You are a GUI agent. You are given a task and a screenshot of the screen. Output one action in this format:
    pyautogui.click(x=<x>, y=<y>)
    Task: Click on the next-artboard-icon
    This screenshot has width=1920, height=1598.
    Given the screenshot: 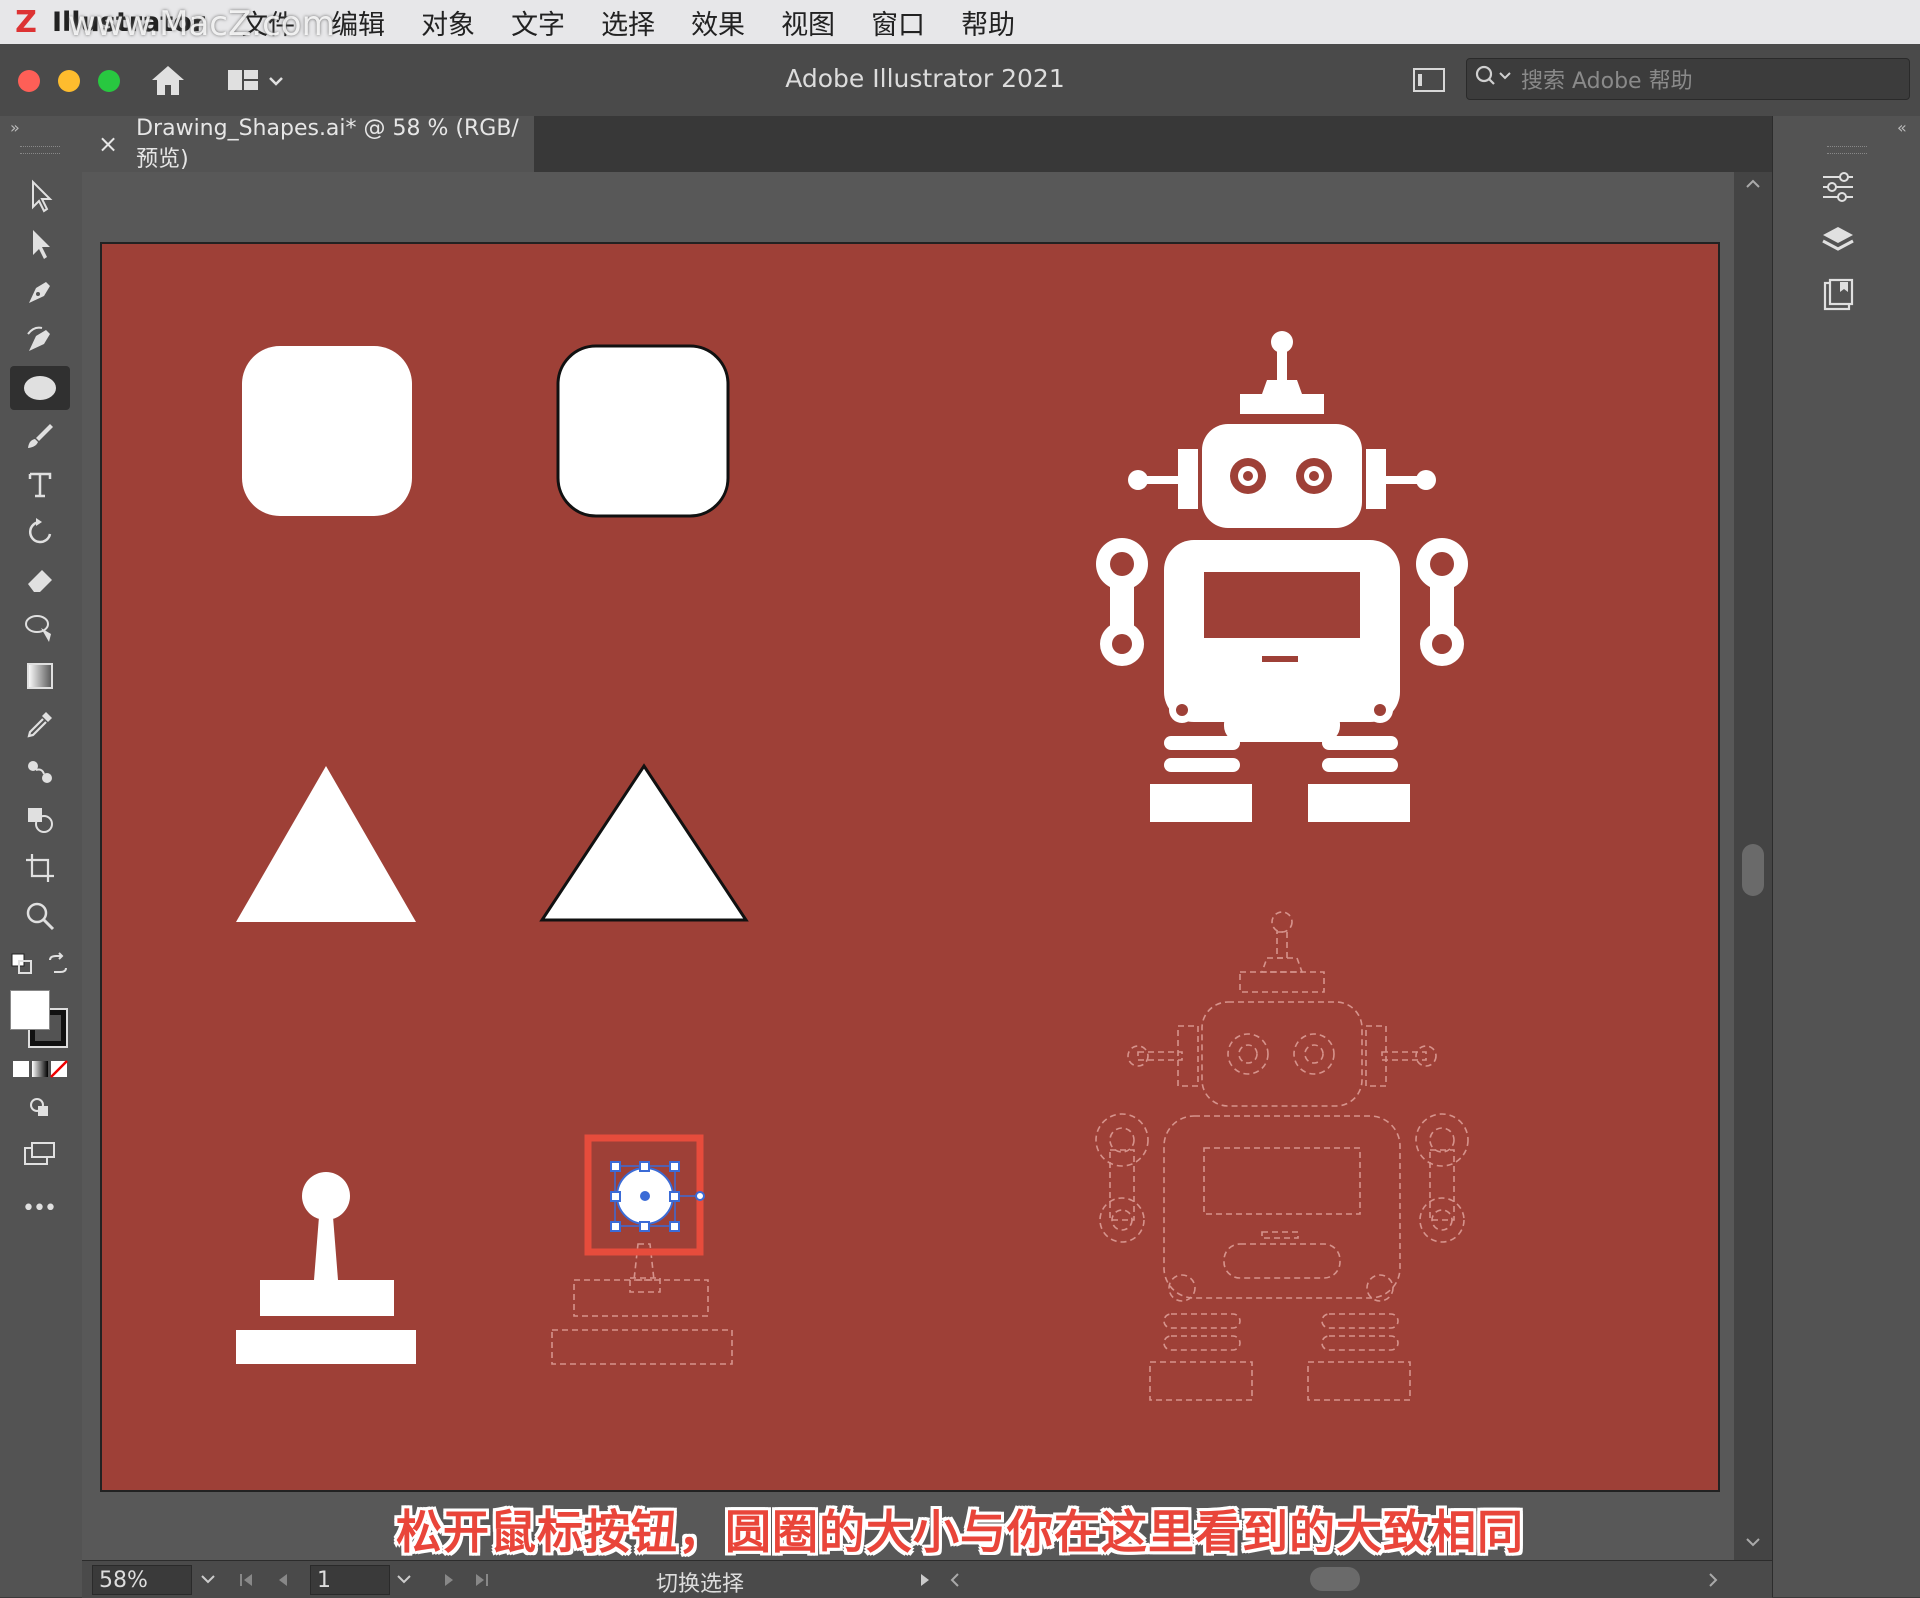 What is the action you would take?
    pyautogui.click(x=449, y=1582)
    